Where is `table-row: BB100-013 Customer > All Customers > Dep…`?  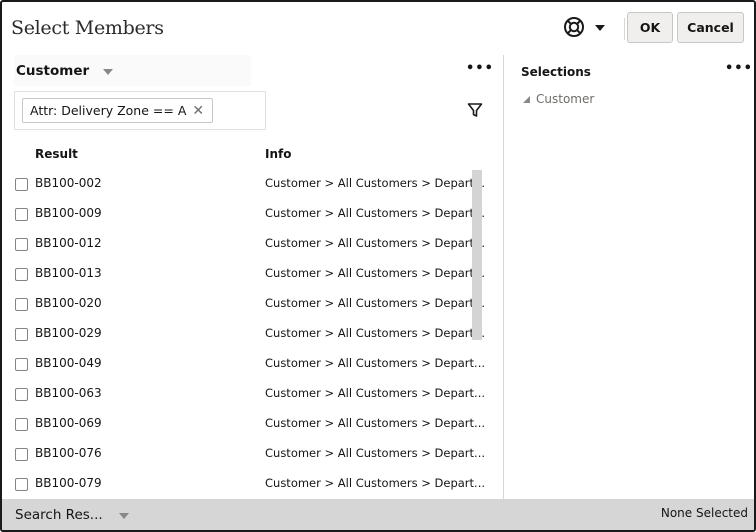
table-row: BB100-013 Customer > All Customers > Dep… is located at coordinates (252, 274).